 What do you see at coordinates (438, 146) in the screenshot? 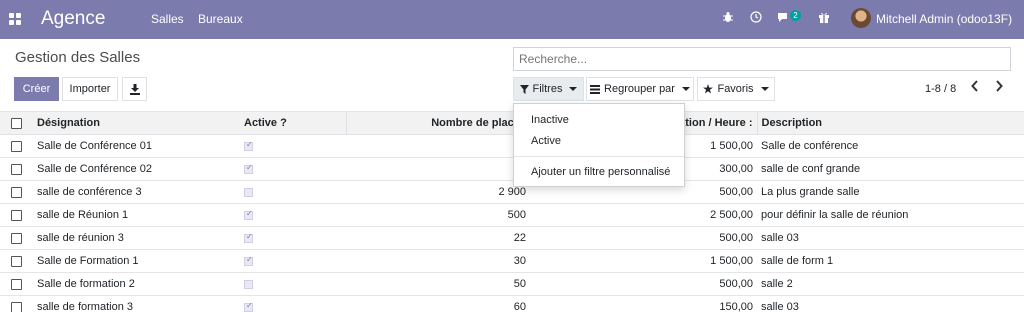
I see `cell-places: 2` at bounding box center [438, 146].